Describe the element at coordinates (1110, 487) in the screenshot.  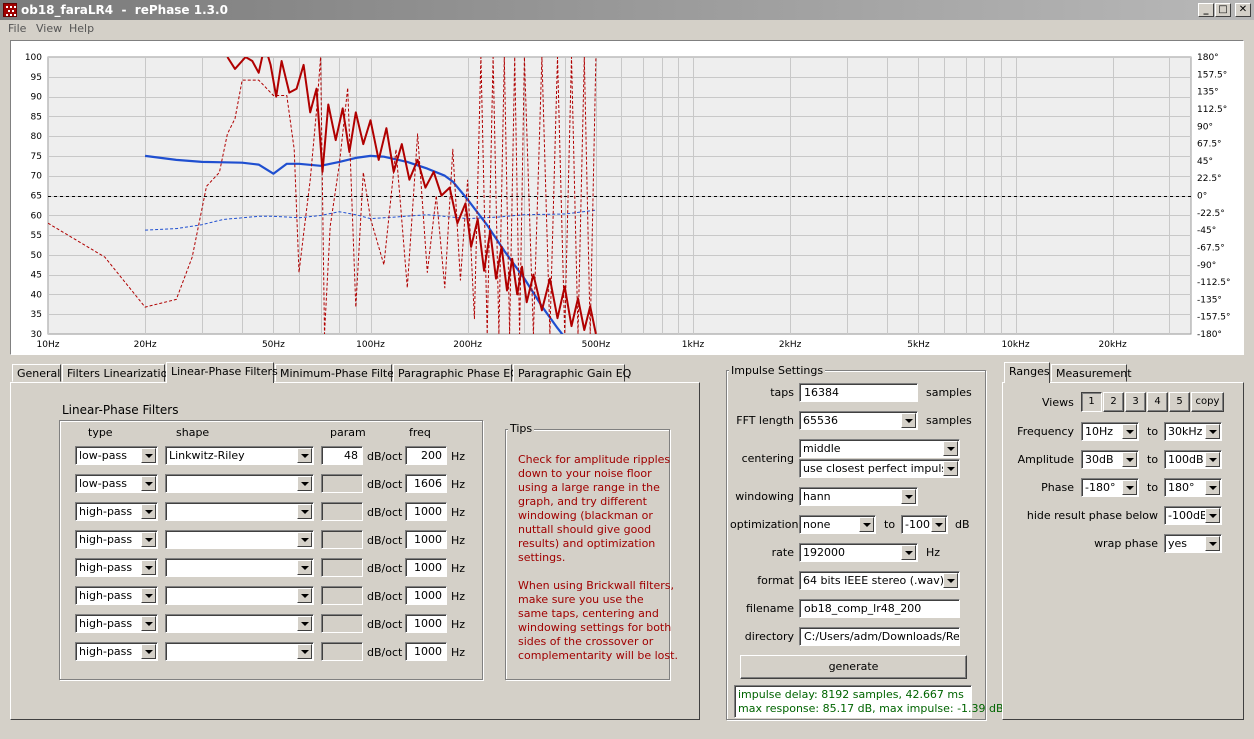
I see `phase-from-select: -180°` at that location.